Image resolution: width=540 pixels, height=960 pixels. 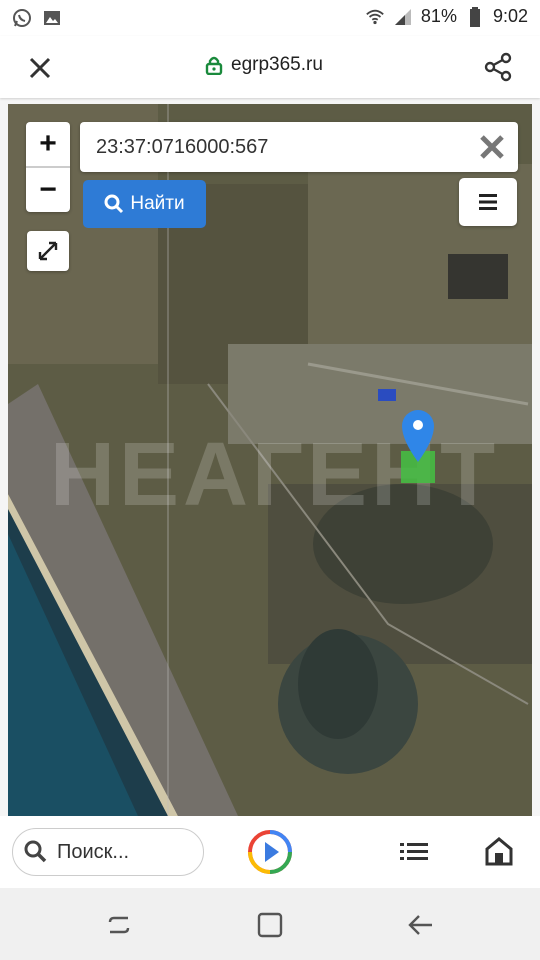 I want to click on recent-apps-icon, so click(x=119, y=925).